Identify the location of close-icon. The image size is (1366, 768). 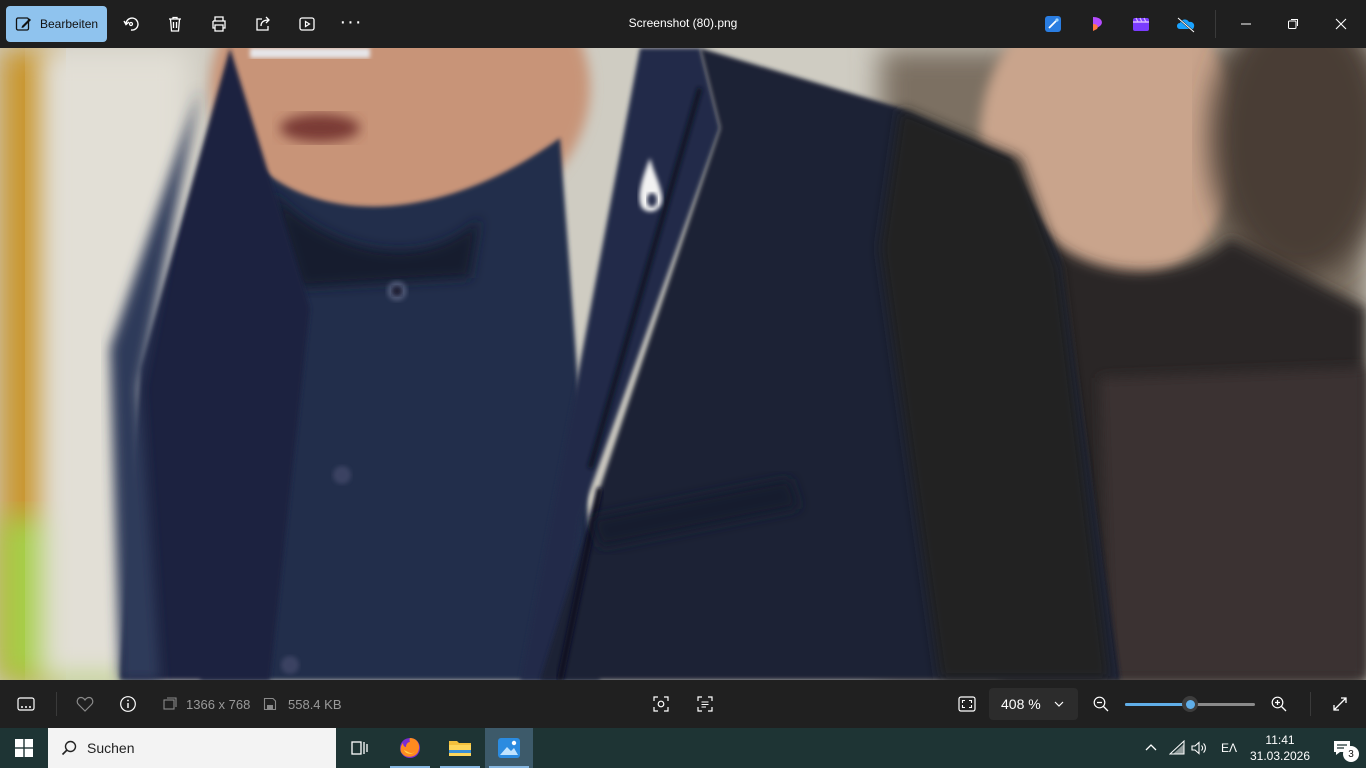
(1341, 24).